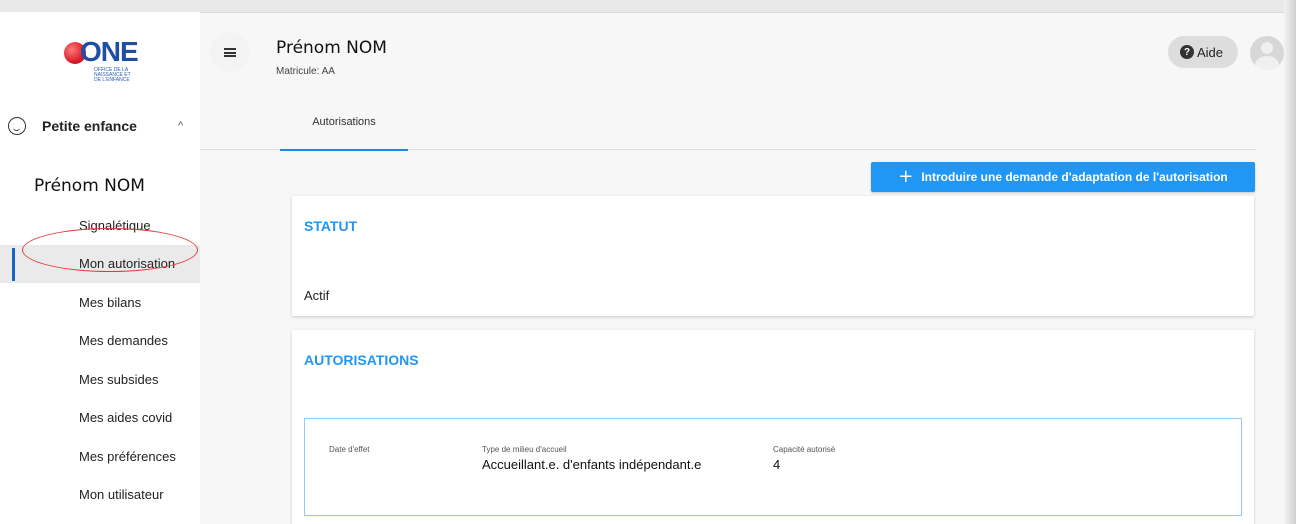 This screenshot has height=524, width=1296. Describe the element at coordinates (1267, 53) in the screenshot. I see `avatar` at that location.